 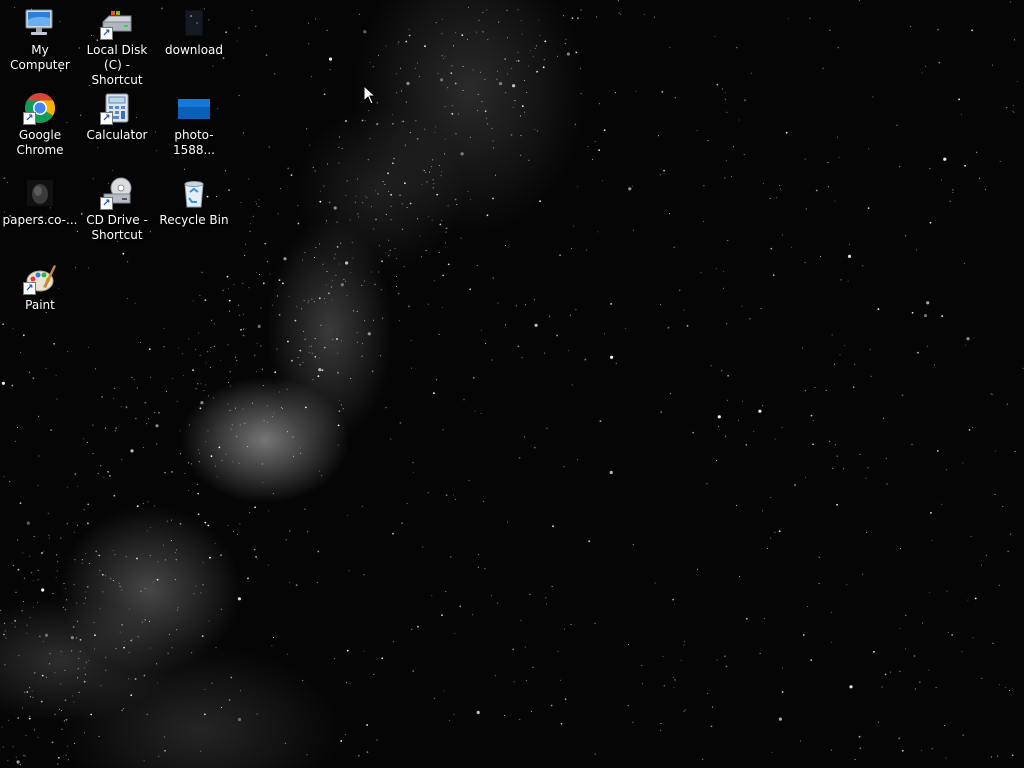 What do you see at coordinates (117, 23) in the screenshot?
I see `hard-drive-icon: ↗` at bounding box center [117, 23].